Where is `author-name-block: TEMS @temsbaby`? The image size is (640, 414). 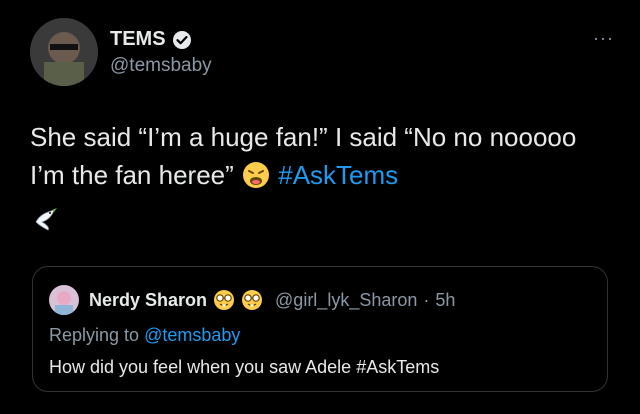
author-name-block: TEMS @temsbaby is located at coordinates (161, 52).